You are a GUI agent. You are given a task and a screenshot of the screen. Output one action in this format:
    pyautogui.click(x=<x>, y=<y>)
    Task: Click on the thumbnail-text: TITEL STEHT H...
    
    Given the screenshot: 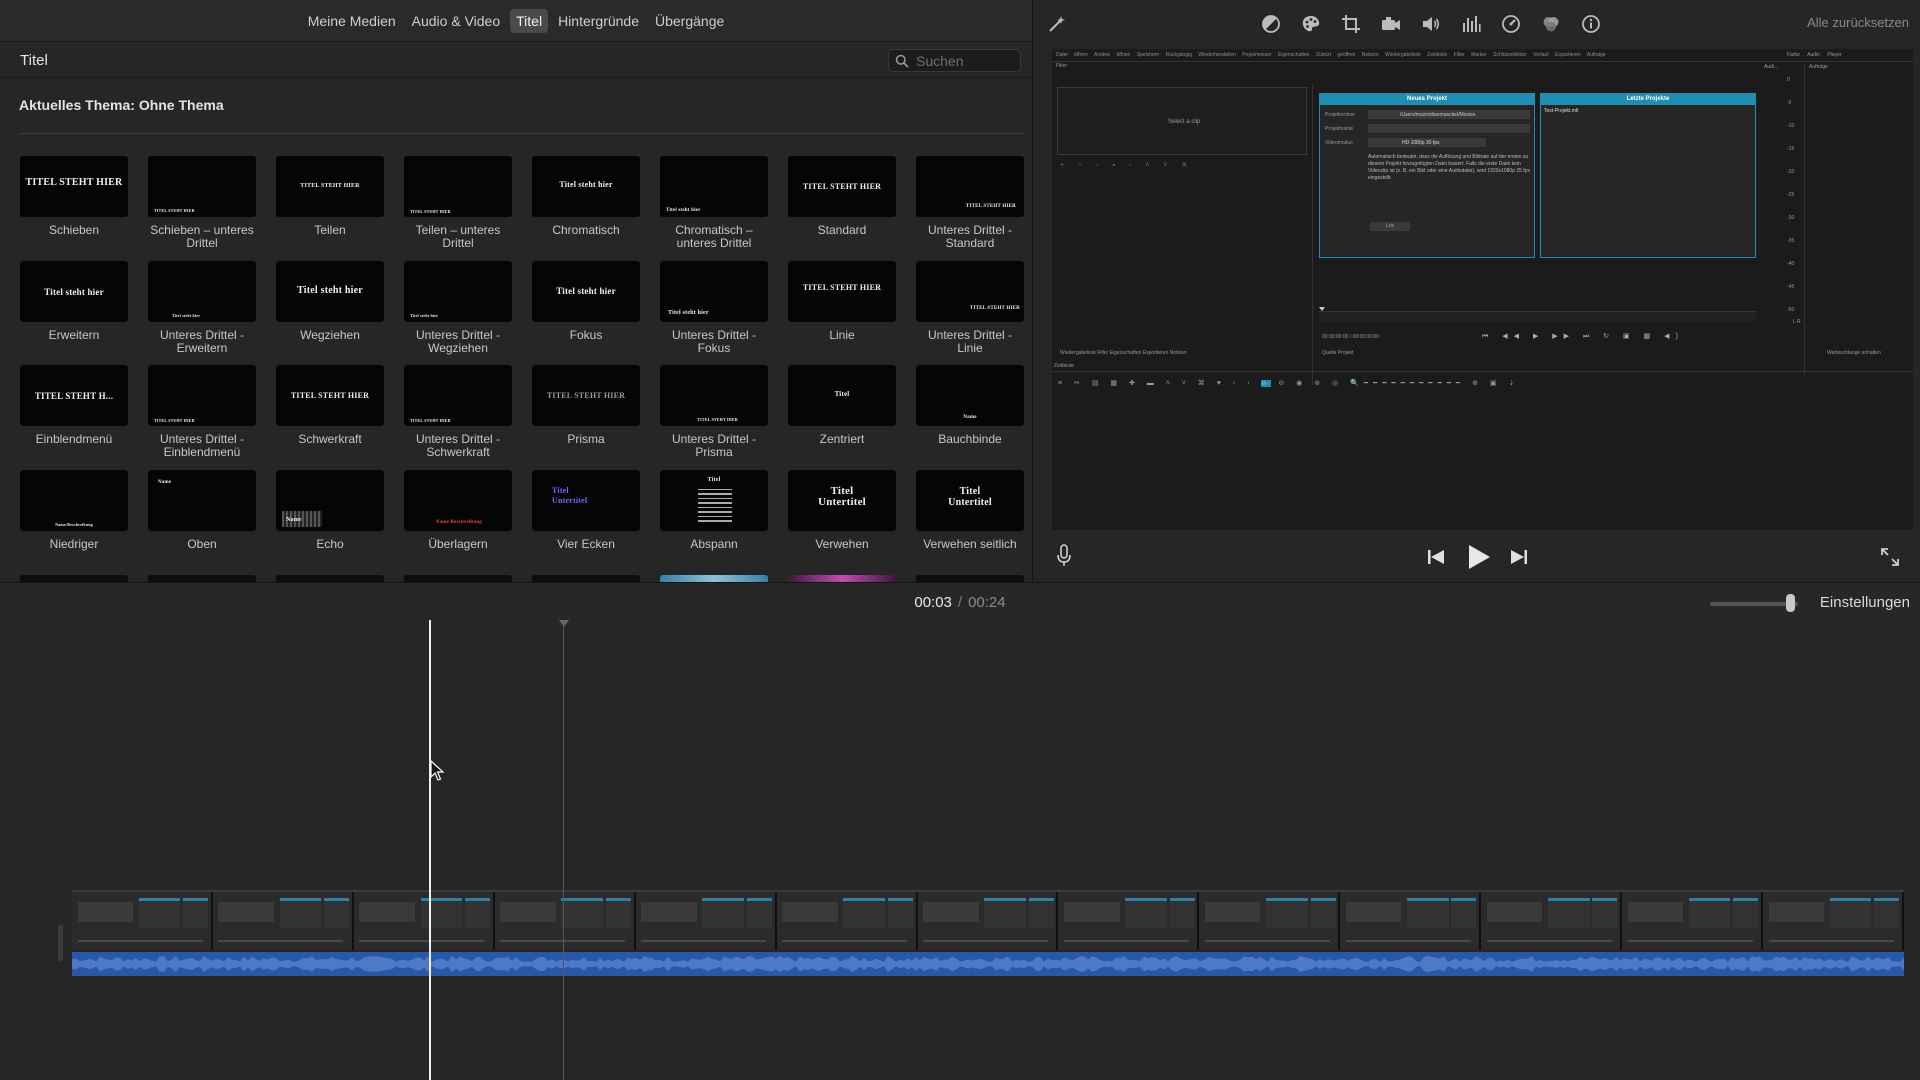 What is the action you would take?
    pyautogui.click(x=74, y=396)
    